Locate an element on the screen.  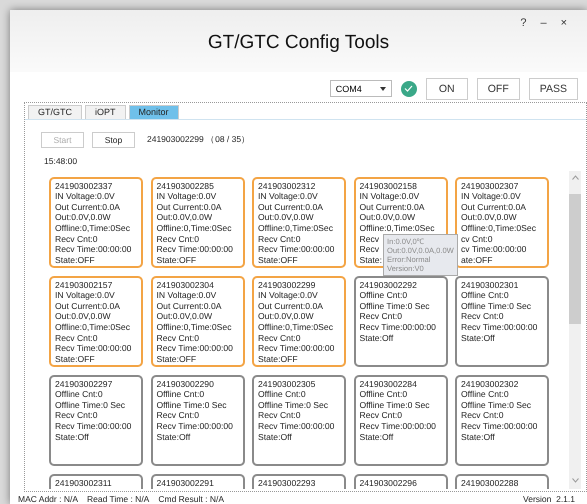
scrollbar is located at coordinates (575, 329).